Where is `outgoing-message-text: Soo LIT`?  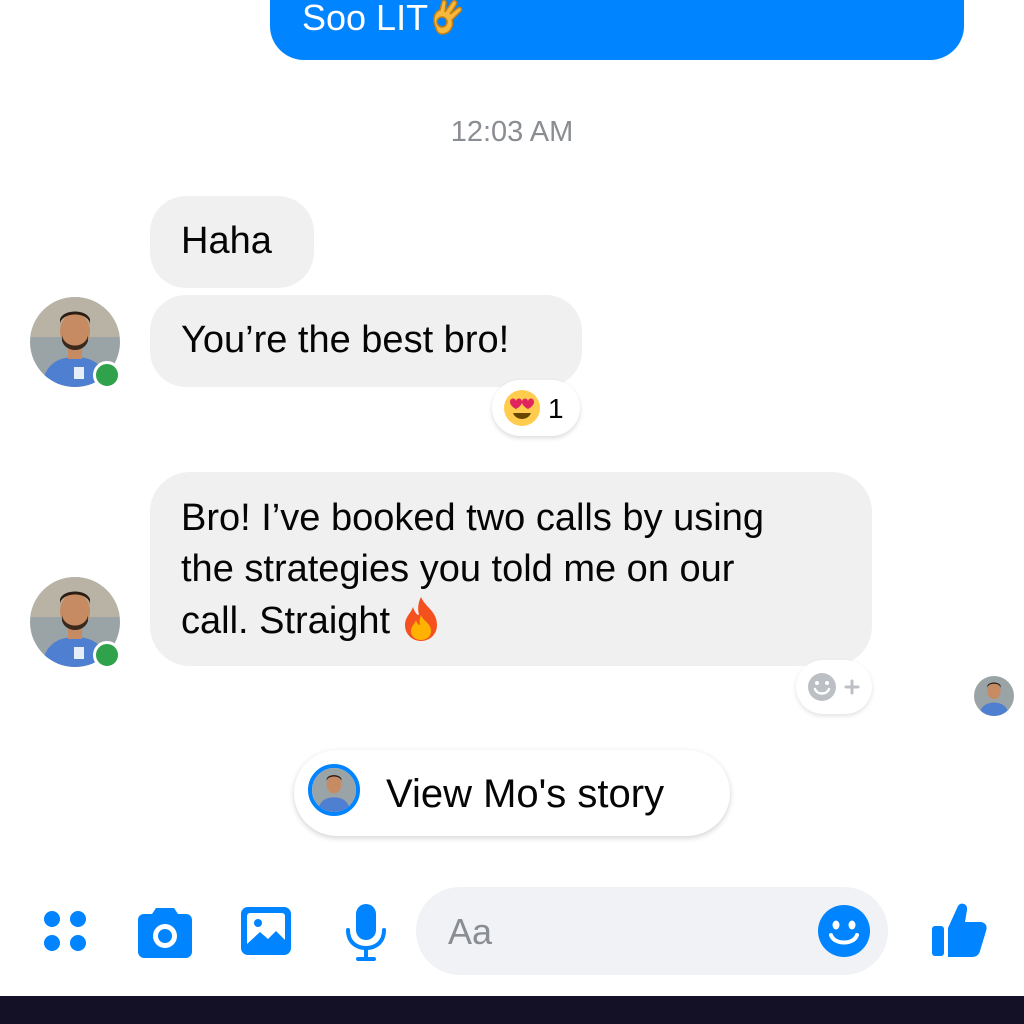 outgoing-message-text: Soo LIT is located at coordinates (383, 19).